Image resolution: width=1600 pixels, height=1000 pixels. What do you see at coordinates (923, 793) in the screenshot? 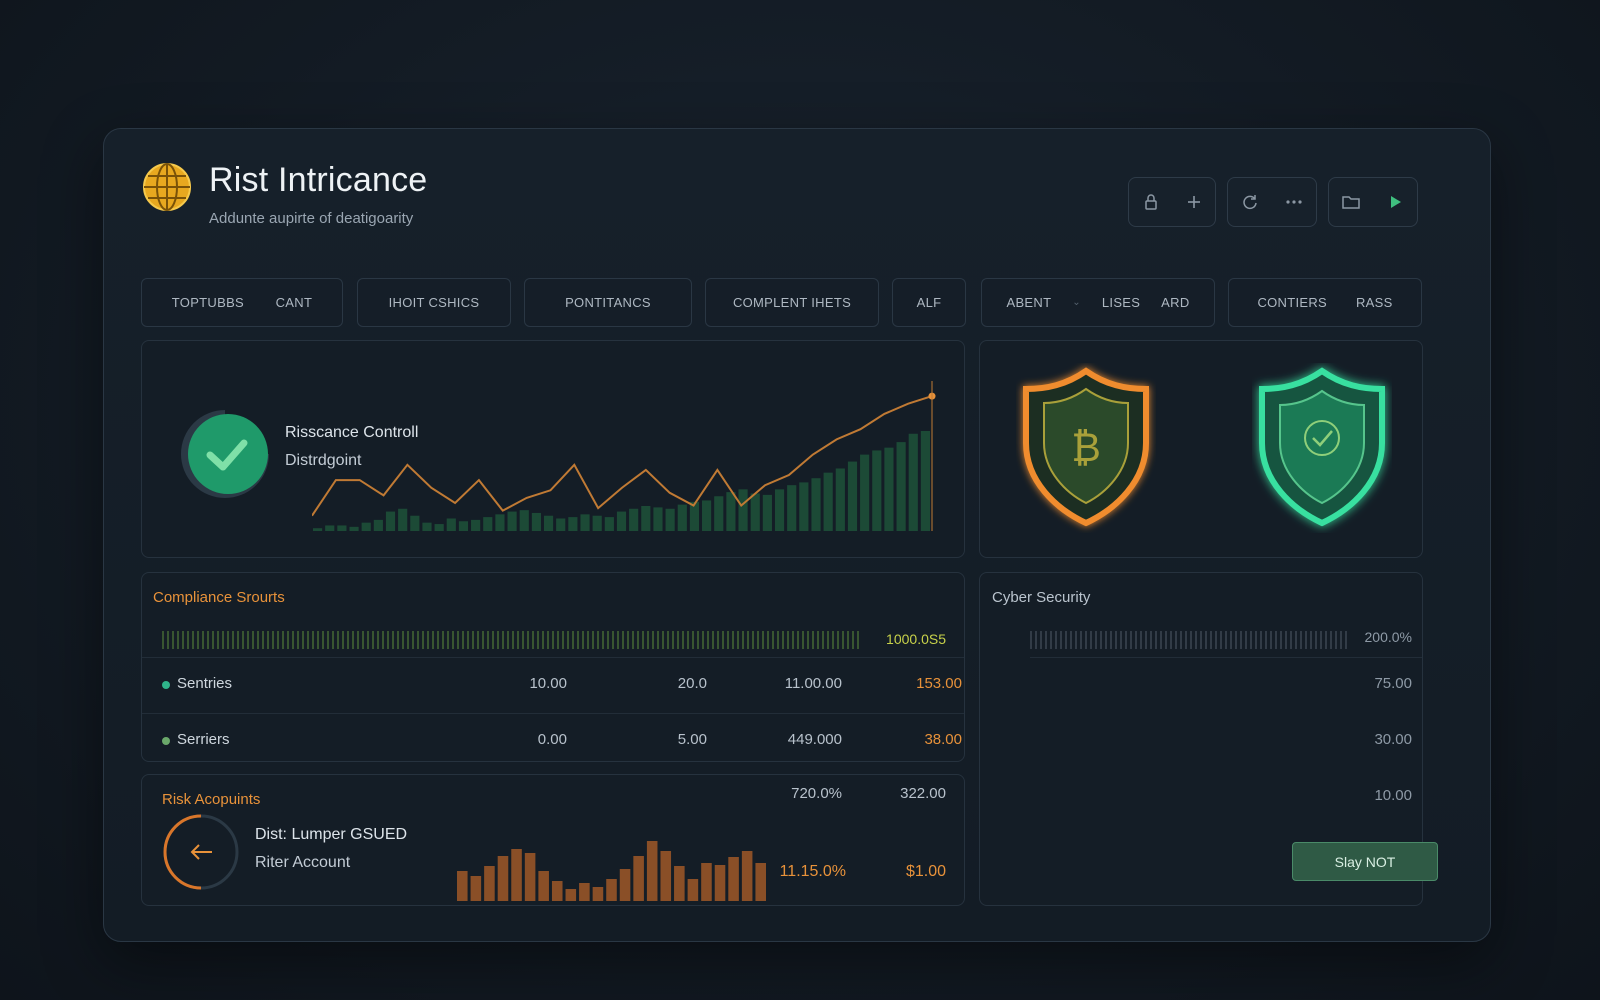
I see `risk-stat-2: 322.00` at bounding box center [923, 793].